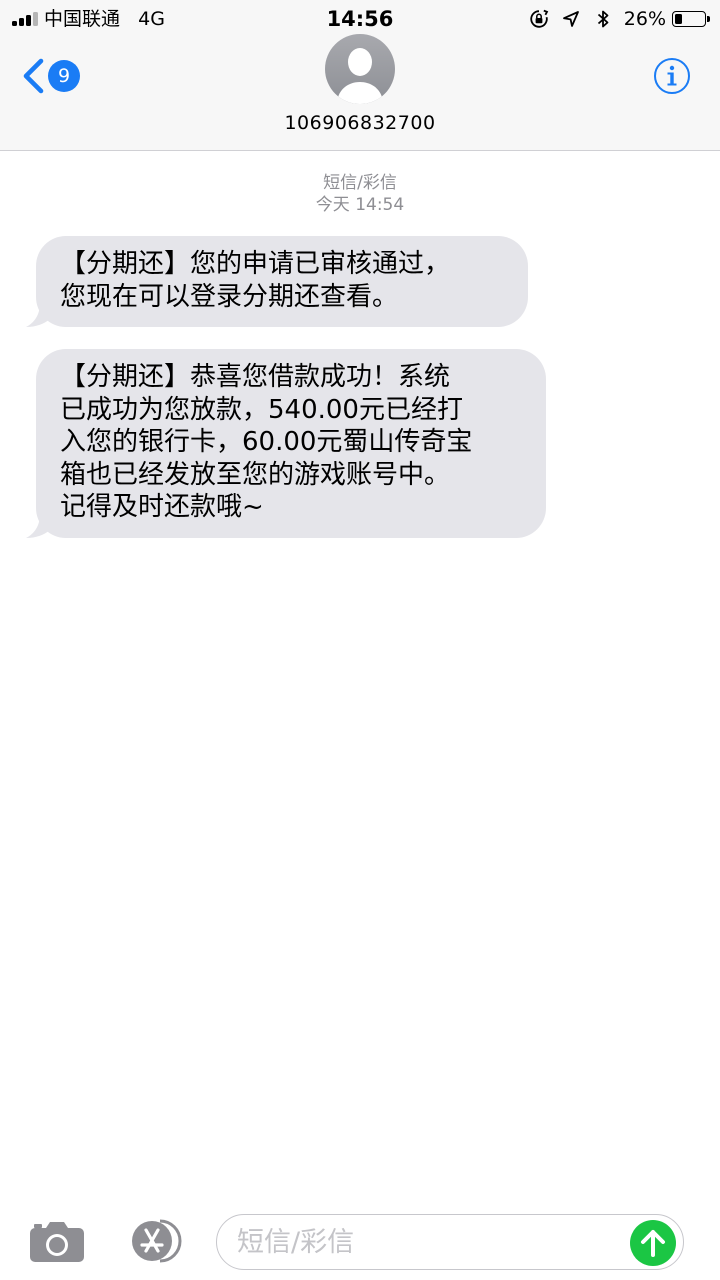 The width and height of the screenshot is (720, 1280). I want to click on conversation-header: 中国联通 4G 14:56 26% 9 106906832700, so click(360, 75).